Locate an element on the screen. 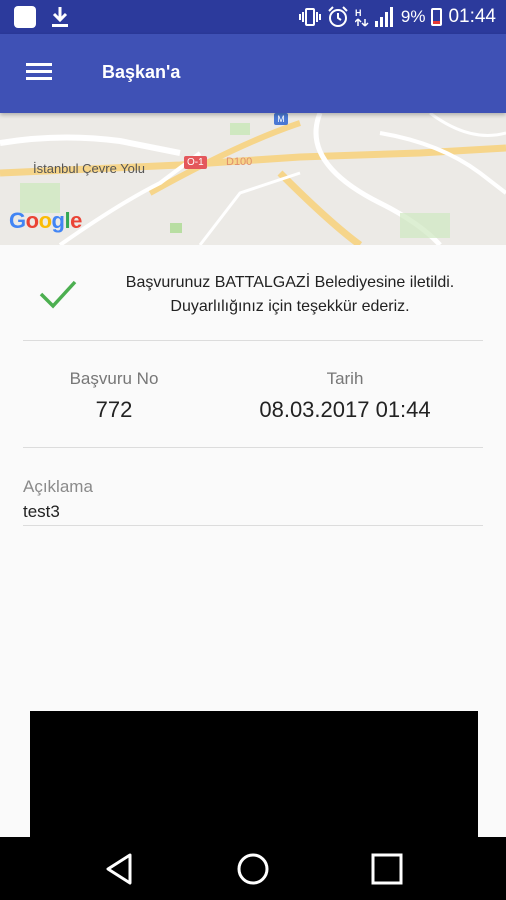 The image size is (506, 900). back-icon is located at coordinates (120, 869).